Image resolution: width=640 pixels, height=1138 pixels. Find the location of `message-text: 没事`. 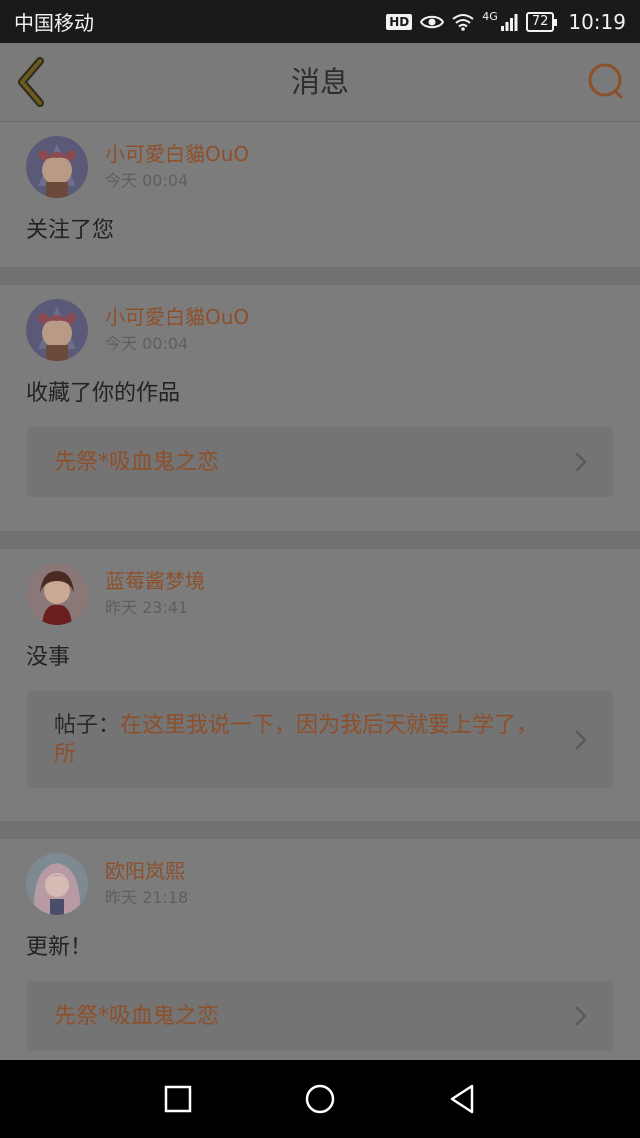

message-text: 没事 is located at coordinates (48, 657).